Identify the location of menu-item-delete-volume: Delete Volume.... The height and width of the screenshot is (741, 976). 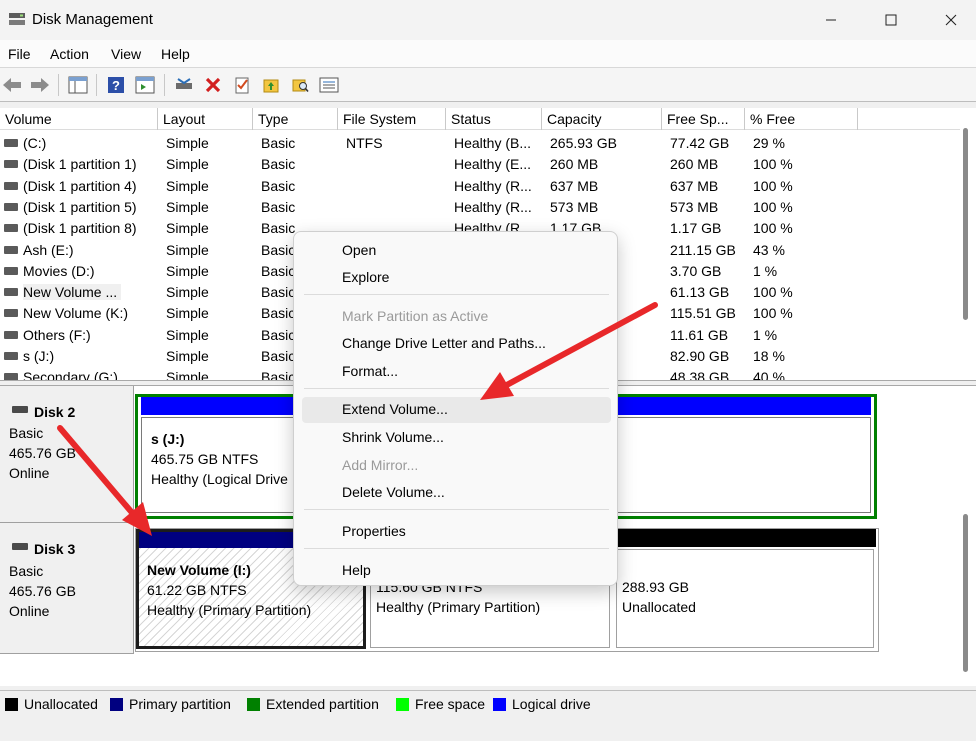
(456, 493).